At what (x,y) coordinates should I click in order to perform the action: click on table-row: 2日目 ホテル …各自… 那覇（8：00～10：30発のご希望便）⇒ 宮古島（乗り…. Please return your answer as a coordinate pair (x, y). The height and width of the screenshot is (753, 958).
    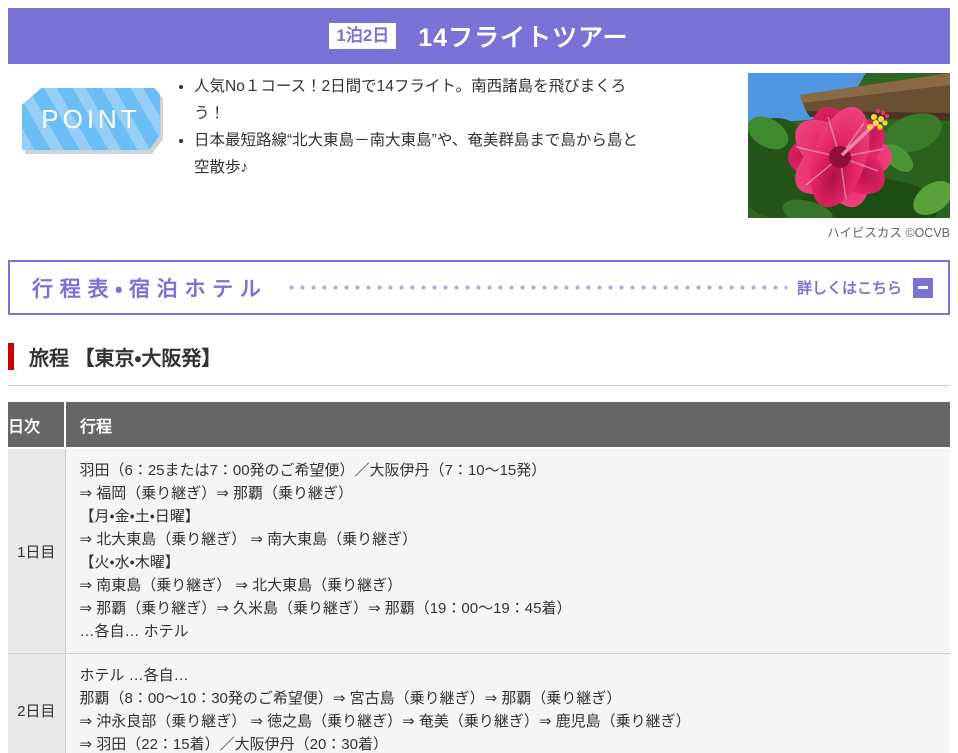
    Looking at the image, I should click on (479, 703).